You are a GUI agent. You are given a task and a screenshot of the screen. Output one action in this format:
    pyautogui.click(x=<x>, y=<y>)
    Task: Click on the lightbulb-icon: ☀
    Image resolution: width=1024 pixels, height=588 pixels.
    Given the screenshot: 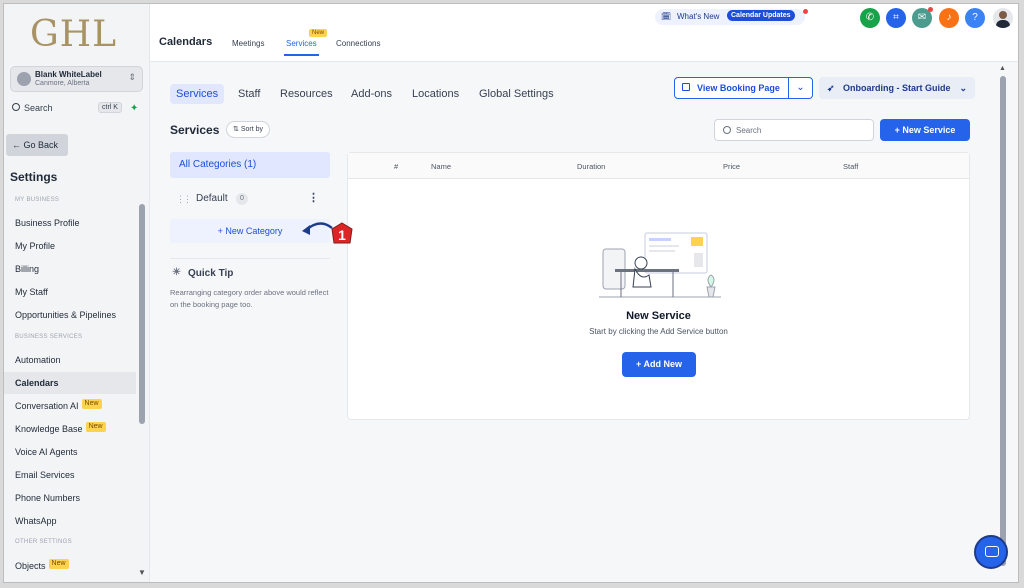 What is the action you would take?
    pyautogui.click(x=176, y=272)
    